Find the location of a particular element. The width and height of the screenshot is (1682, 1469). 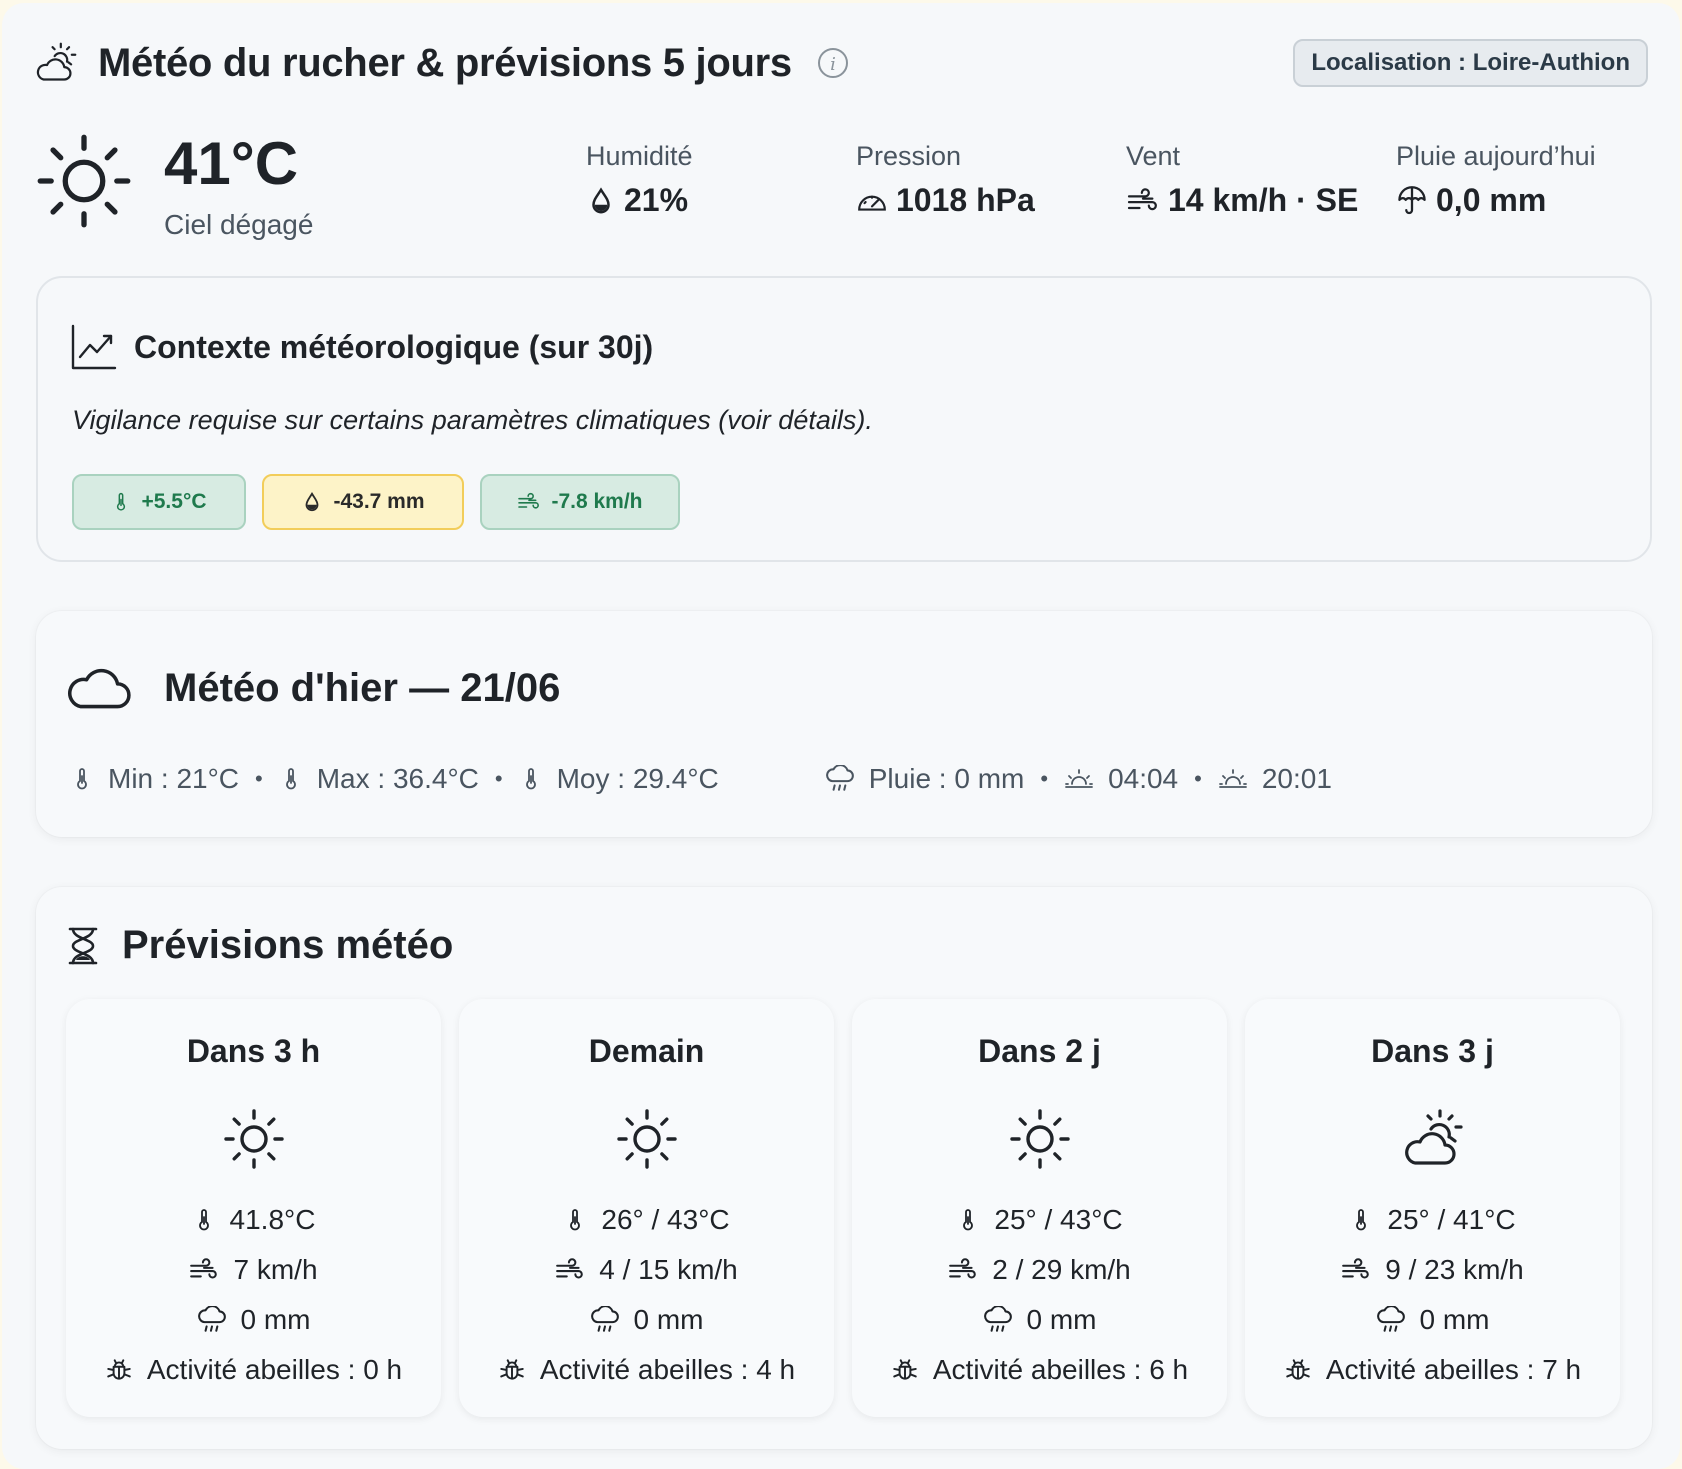

svg-text: i is located at coordinates (833, 64).